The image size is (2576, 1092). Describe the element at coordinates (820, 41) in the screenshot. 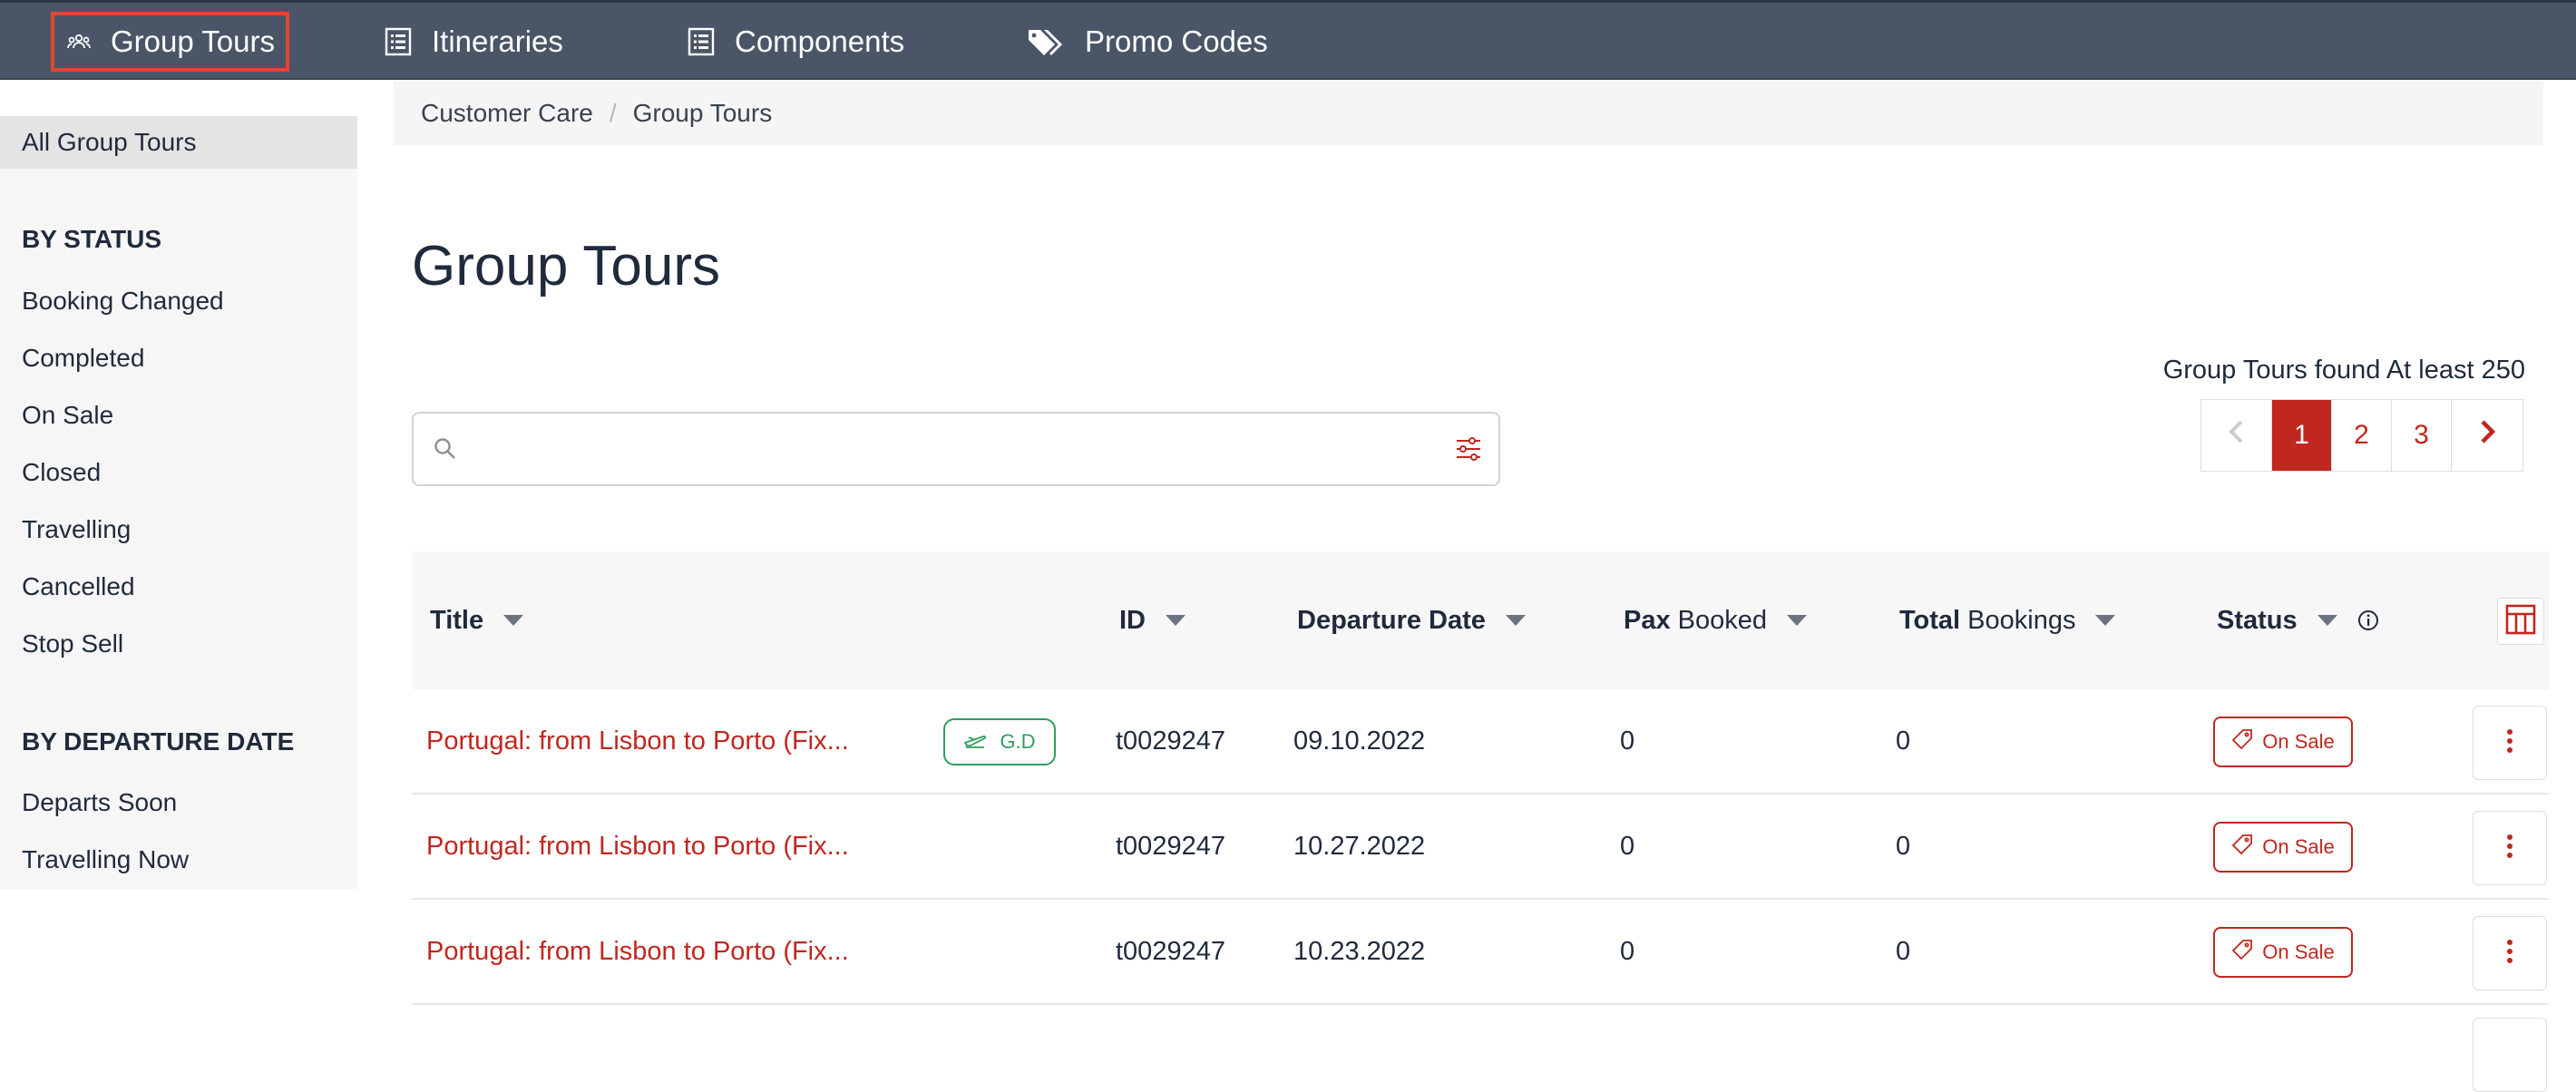

I see `nav-item-label: Components` at that location.